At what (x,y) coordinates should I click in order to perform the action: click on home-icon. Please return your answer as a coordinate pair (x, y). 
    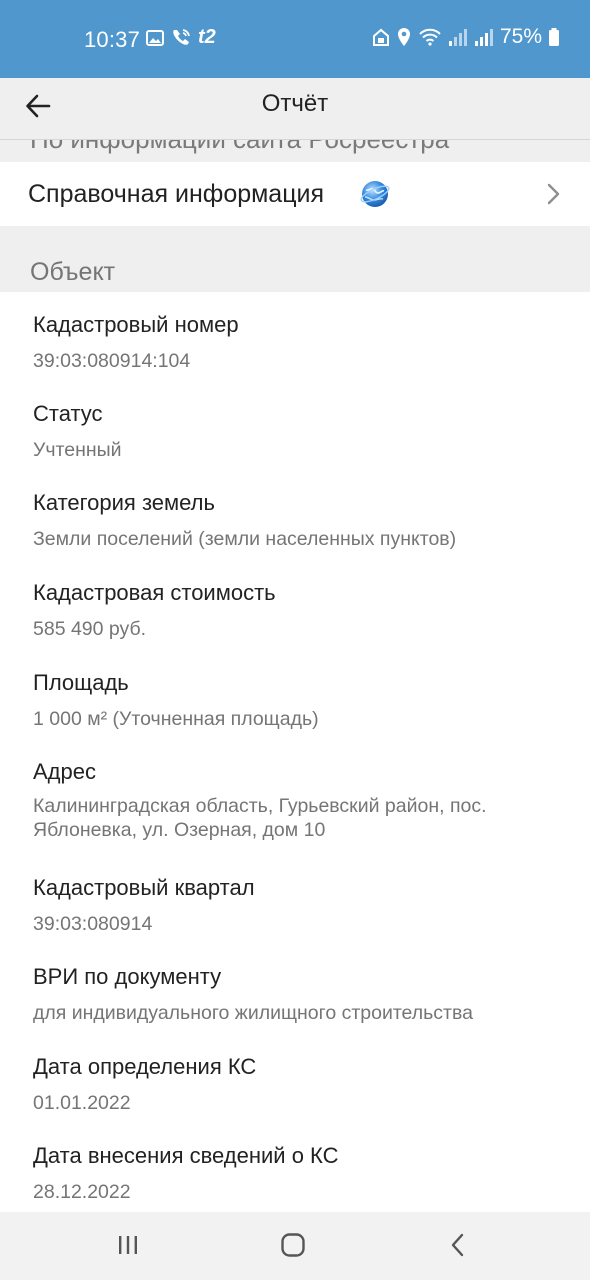
    Looking at the image, I should click on (293, 1247).